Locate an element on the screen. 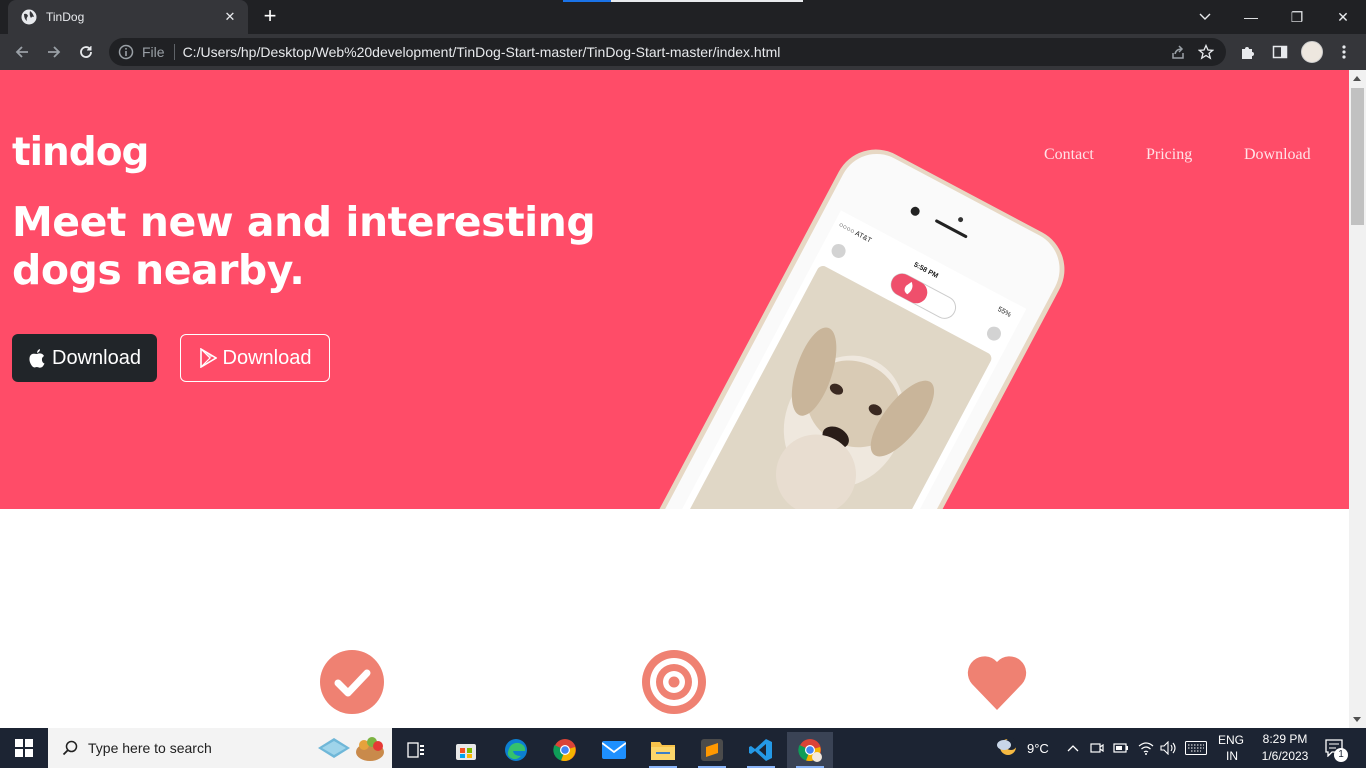 The image size is (1366, 768). mail-icon is located at coordinates (614, 750).